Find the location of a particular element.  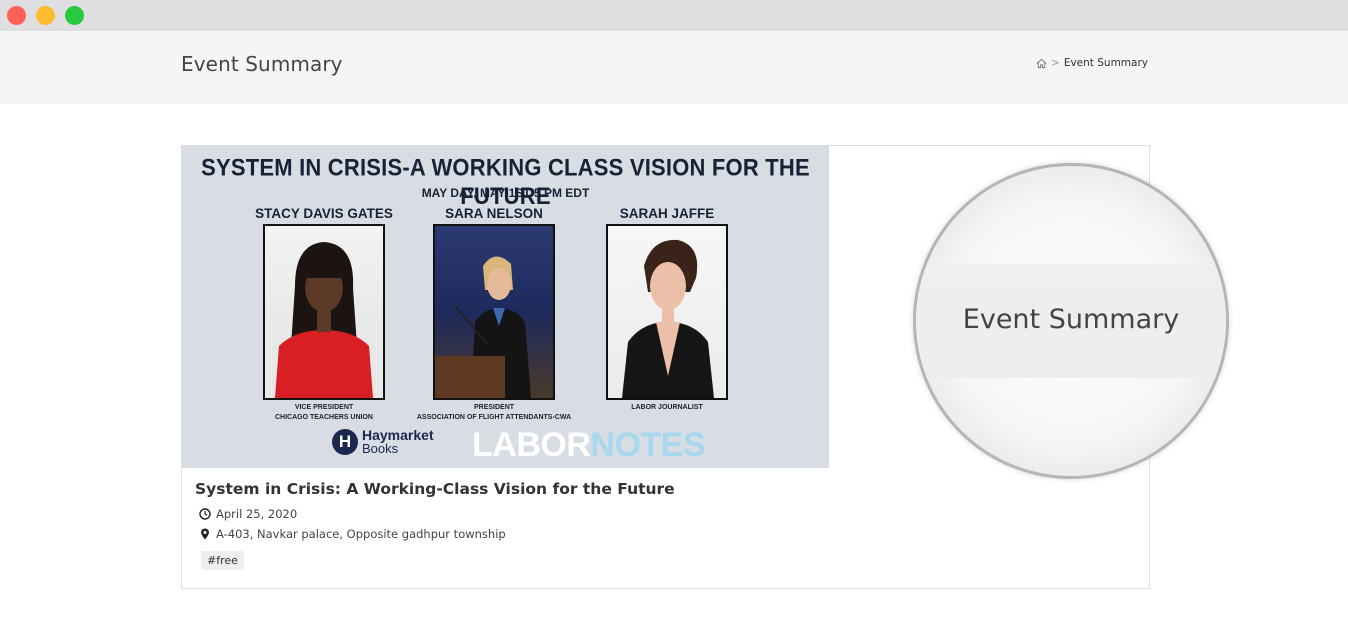

minimize-window-button is located at coordinates (45, 15).